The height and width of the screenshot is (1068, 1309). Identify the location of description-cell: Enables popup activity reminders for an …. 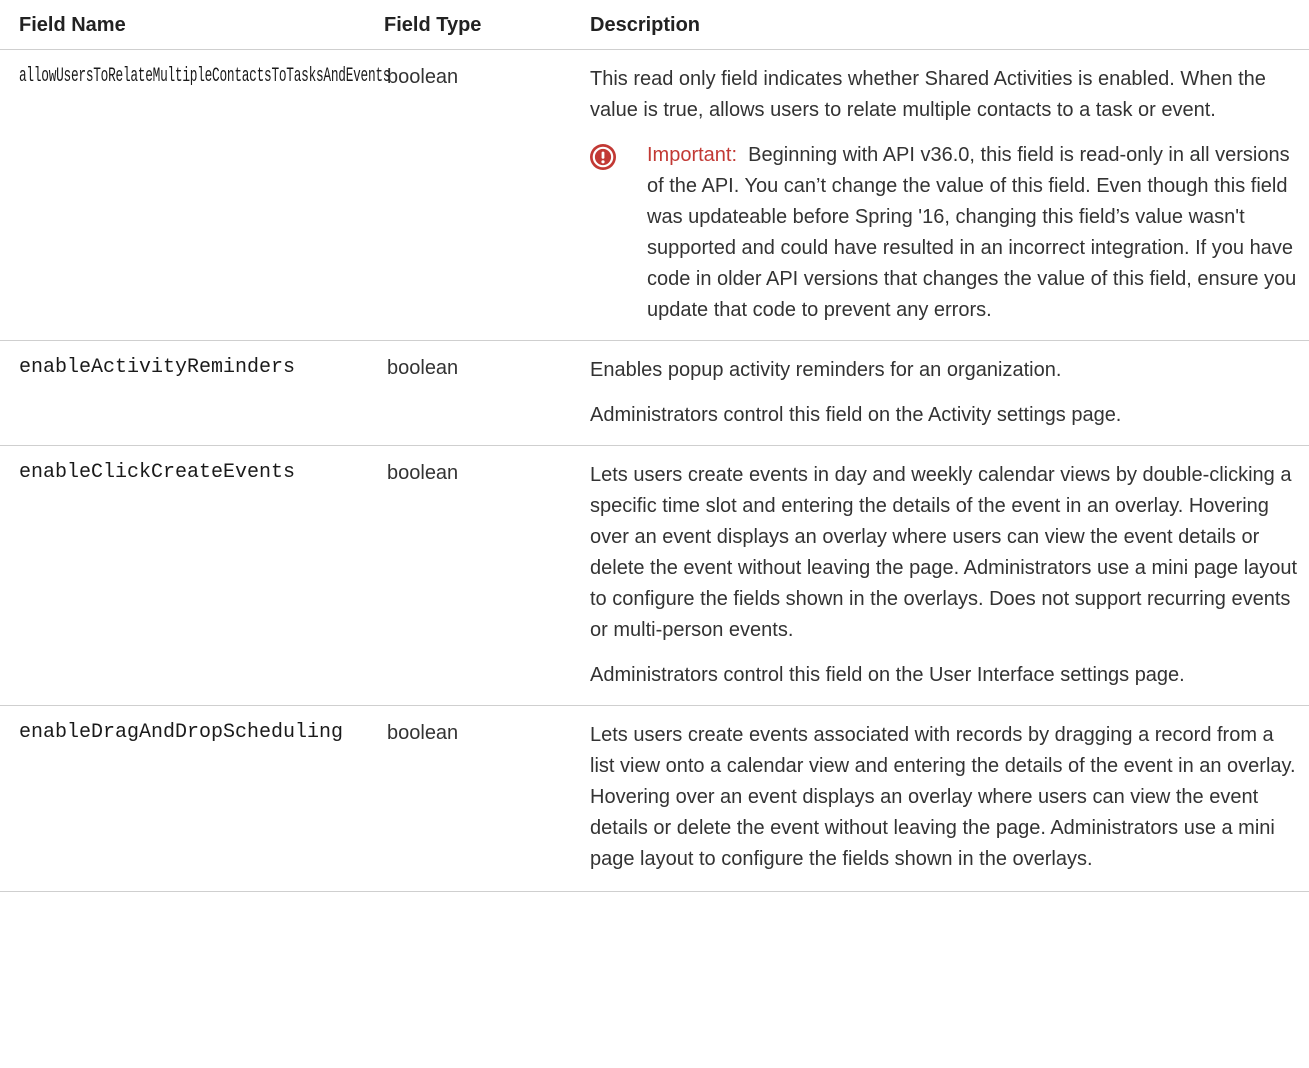
(949, 393).